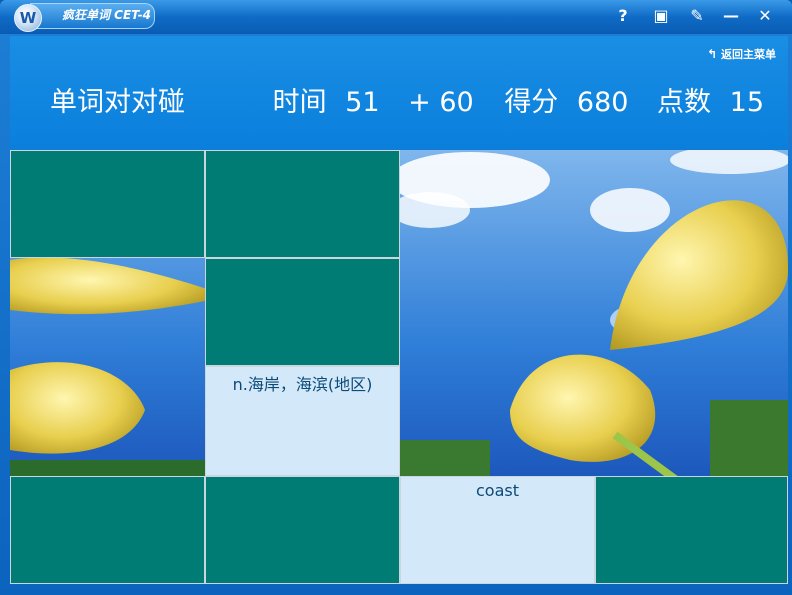 The image size is (792, 595). I want to click on back-label: 返回主菜单, so click(748, 54).